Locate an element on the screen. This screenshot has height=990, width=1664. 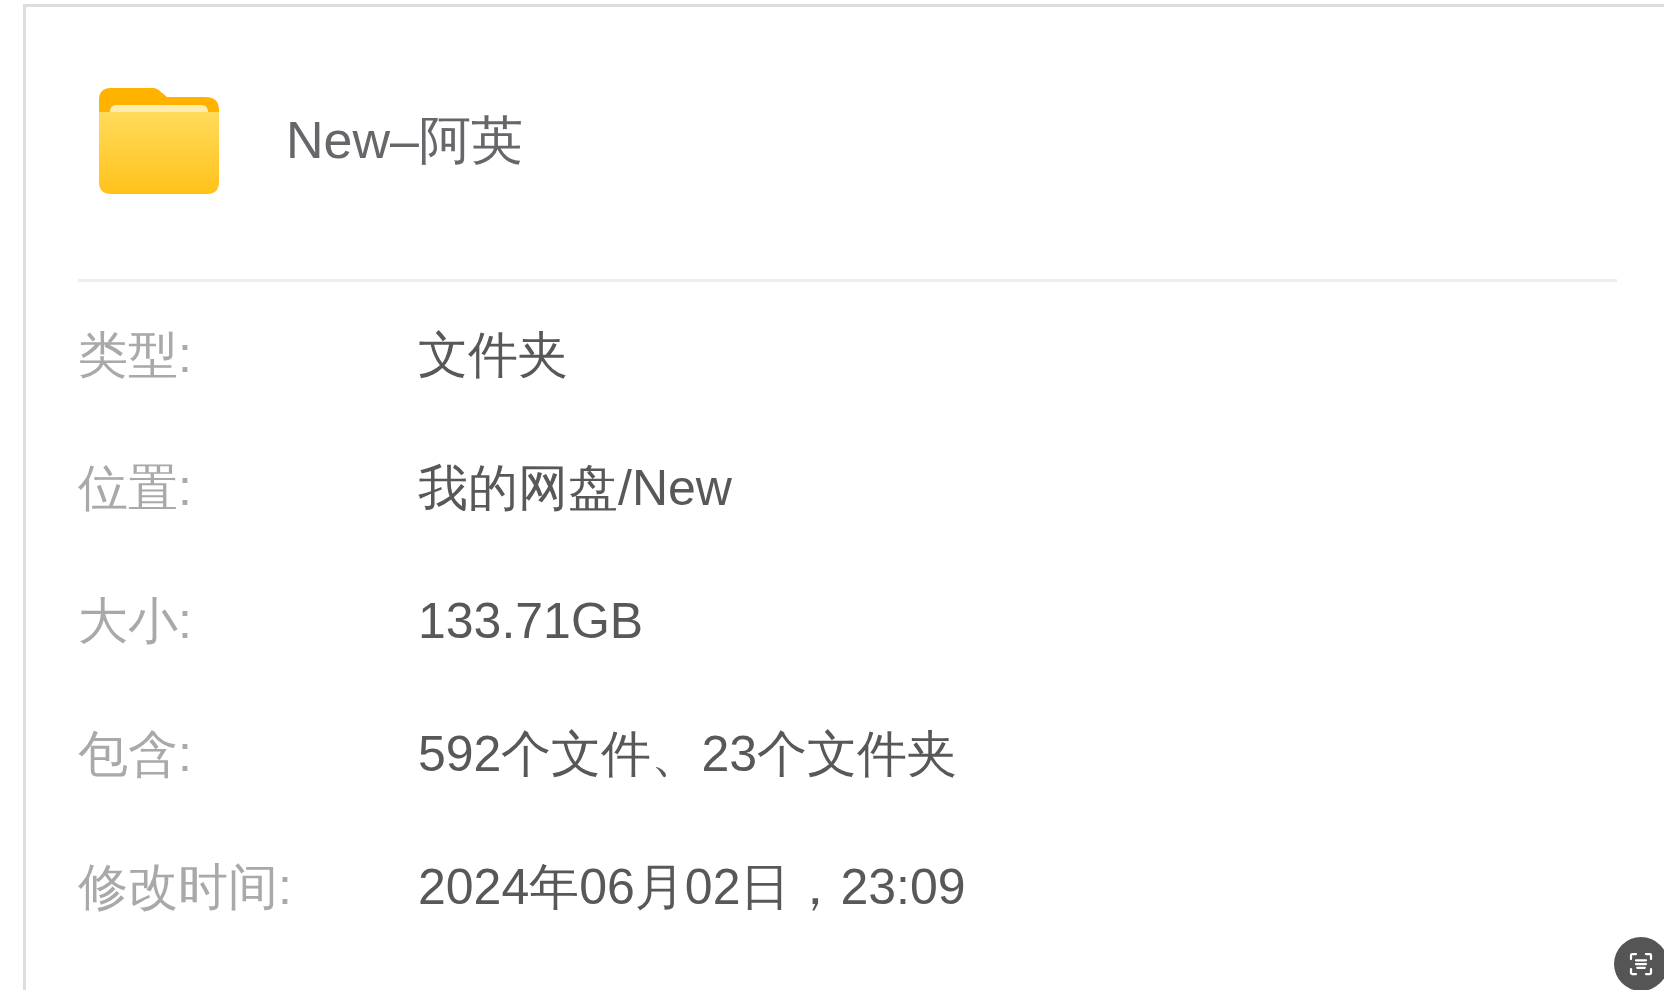
property-label: 位置: is located at coordinates (135, 488).